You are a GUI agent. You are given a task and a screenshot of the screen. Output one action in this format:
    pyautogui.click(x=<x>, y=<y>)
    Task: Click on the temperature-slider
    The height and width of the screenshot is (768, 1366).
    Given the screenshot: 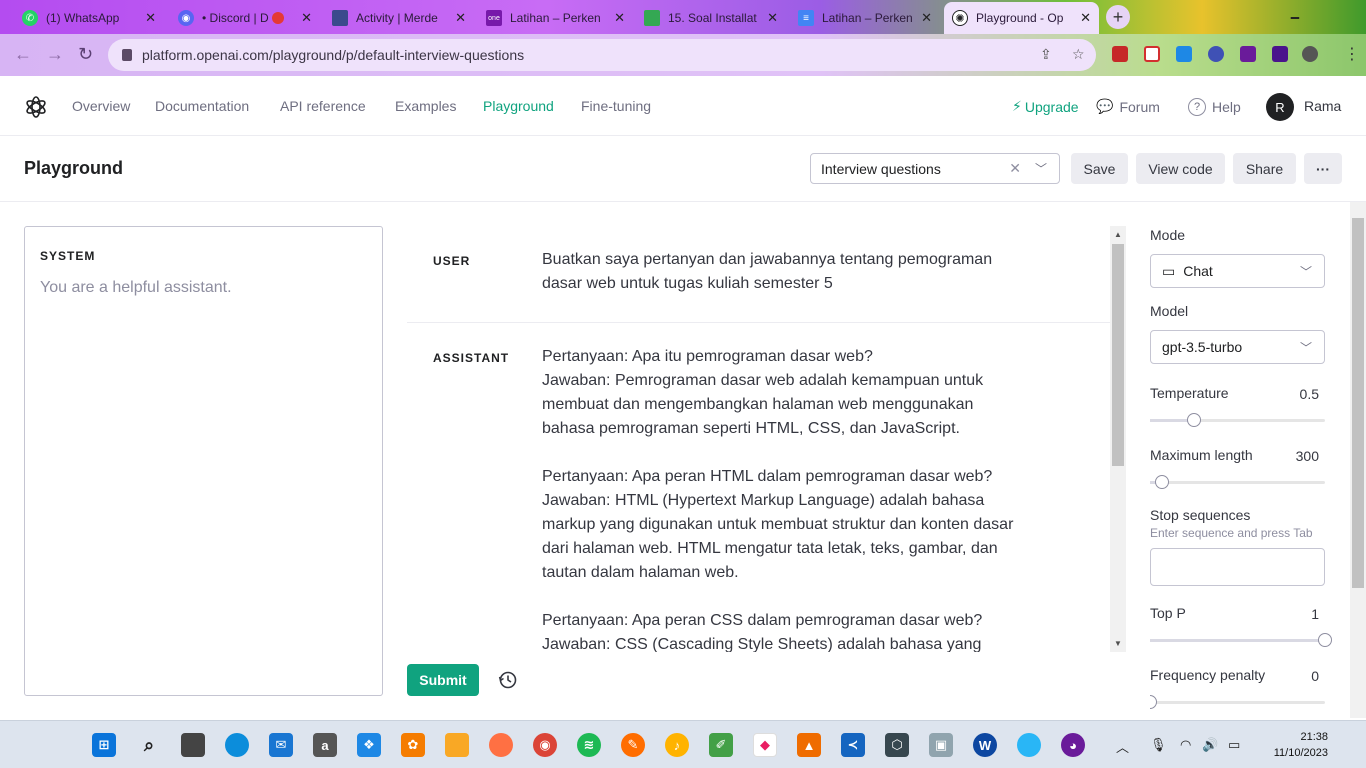 What is the action you would take?
    pyautogui.click(x=1237, y=420)
    